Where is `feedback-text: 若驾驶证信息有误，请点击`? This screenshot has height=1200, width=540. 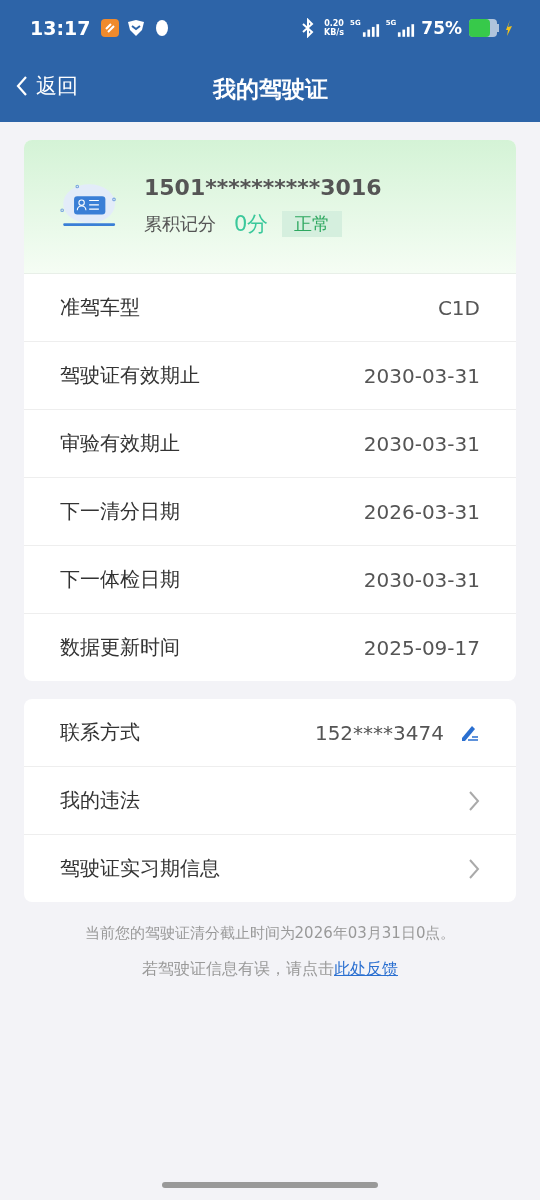
feedback-text: 若驾驶证信息有误，请点击 is located at coordinates (238, 968).